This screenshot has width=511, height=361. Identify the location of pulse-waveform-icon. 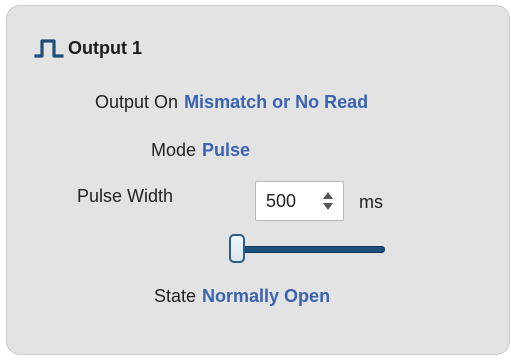
(51, 48).